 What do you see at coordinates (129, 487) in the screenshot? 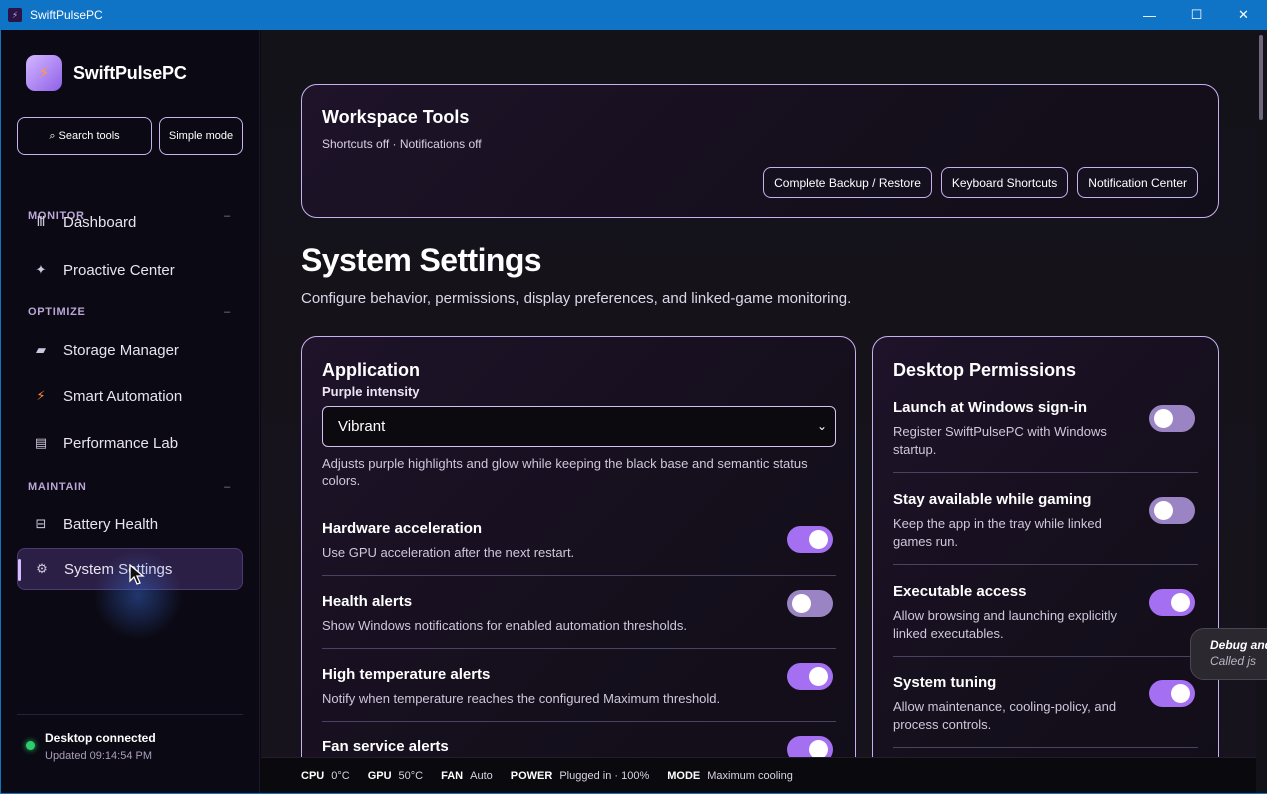
I see `section-maintain: MAINTAIN –` at bounding box center [129, 487].